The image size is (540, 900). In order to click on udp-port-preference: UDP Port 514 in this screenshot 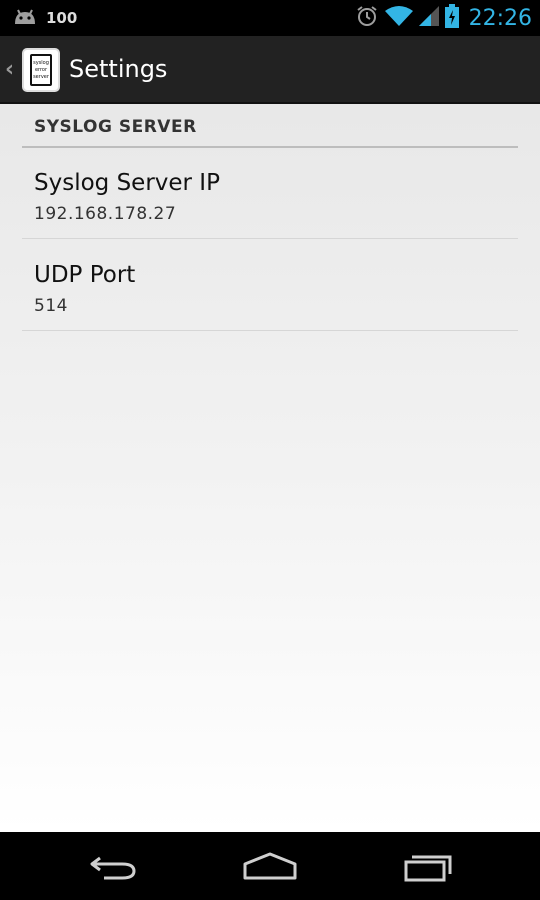, I will do `click(270, 285)`.